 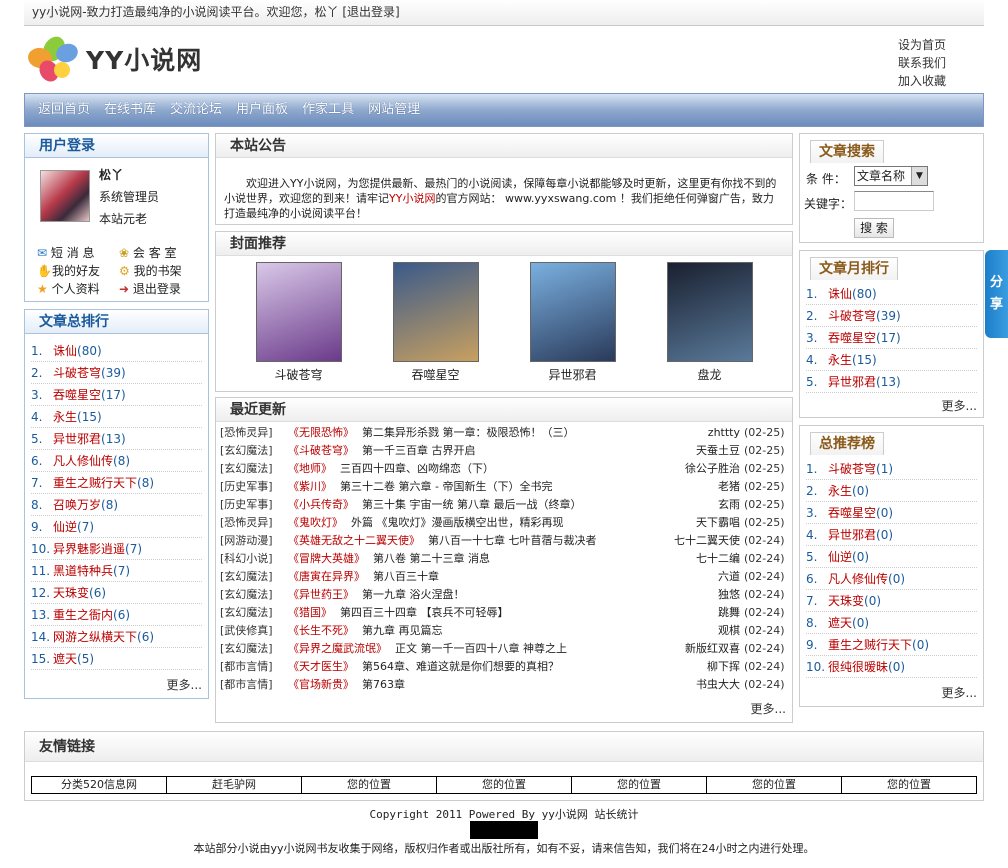 I want to click on rank-item: 3. 吞噬星空(17), so click(x=891, y=338).